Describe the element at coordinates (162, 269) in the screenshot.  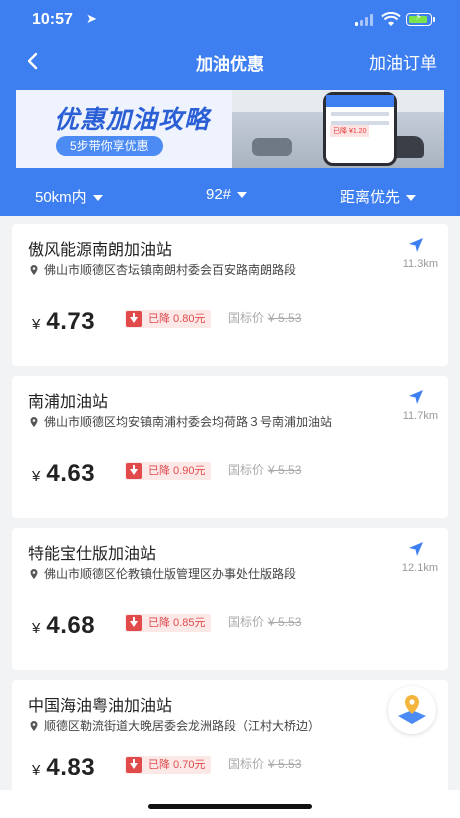
I see `station-address: 佛山市顺德区杏坛镇南朗村委会百安路南朗路段` at that location.